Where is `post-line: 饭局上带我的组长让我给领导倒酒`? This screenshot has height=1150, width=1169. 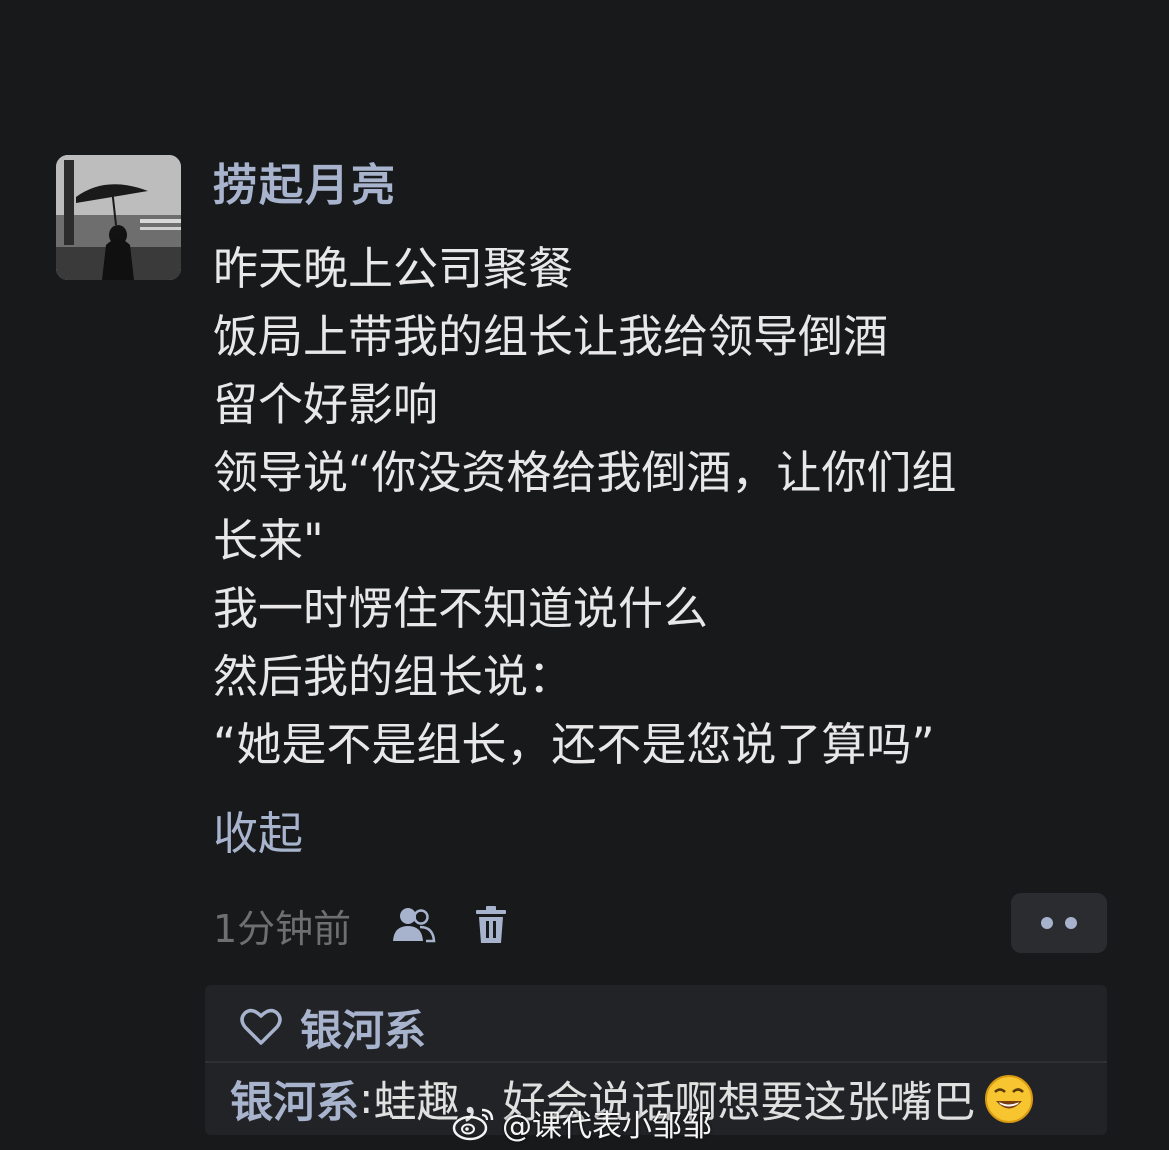 post-line: 饭局上带我的组长让我给领导倒酒 is located at coordinates (551, 336).